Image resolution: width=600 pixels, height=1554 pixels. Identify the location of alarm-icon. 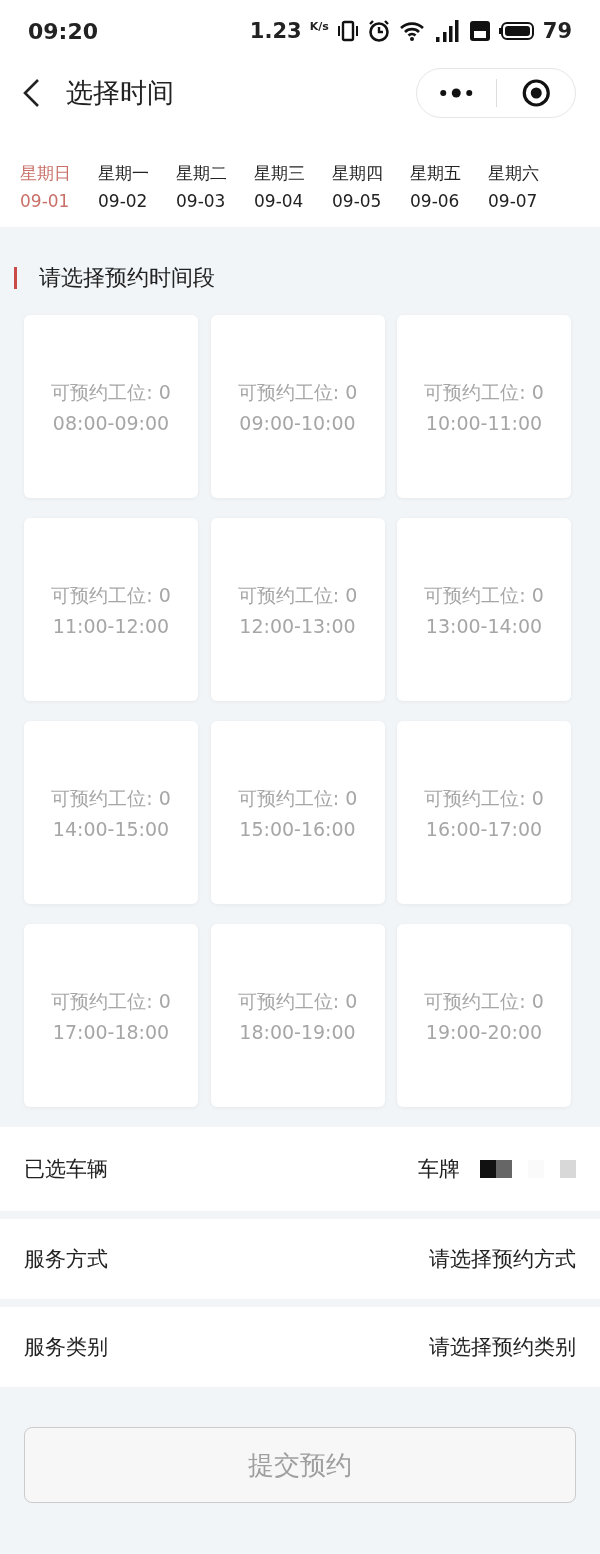
(378, 31).